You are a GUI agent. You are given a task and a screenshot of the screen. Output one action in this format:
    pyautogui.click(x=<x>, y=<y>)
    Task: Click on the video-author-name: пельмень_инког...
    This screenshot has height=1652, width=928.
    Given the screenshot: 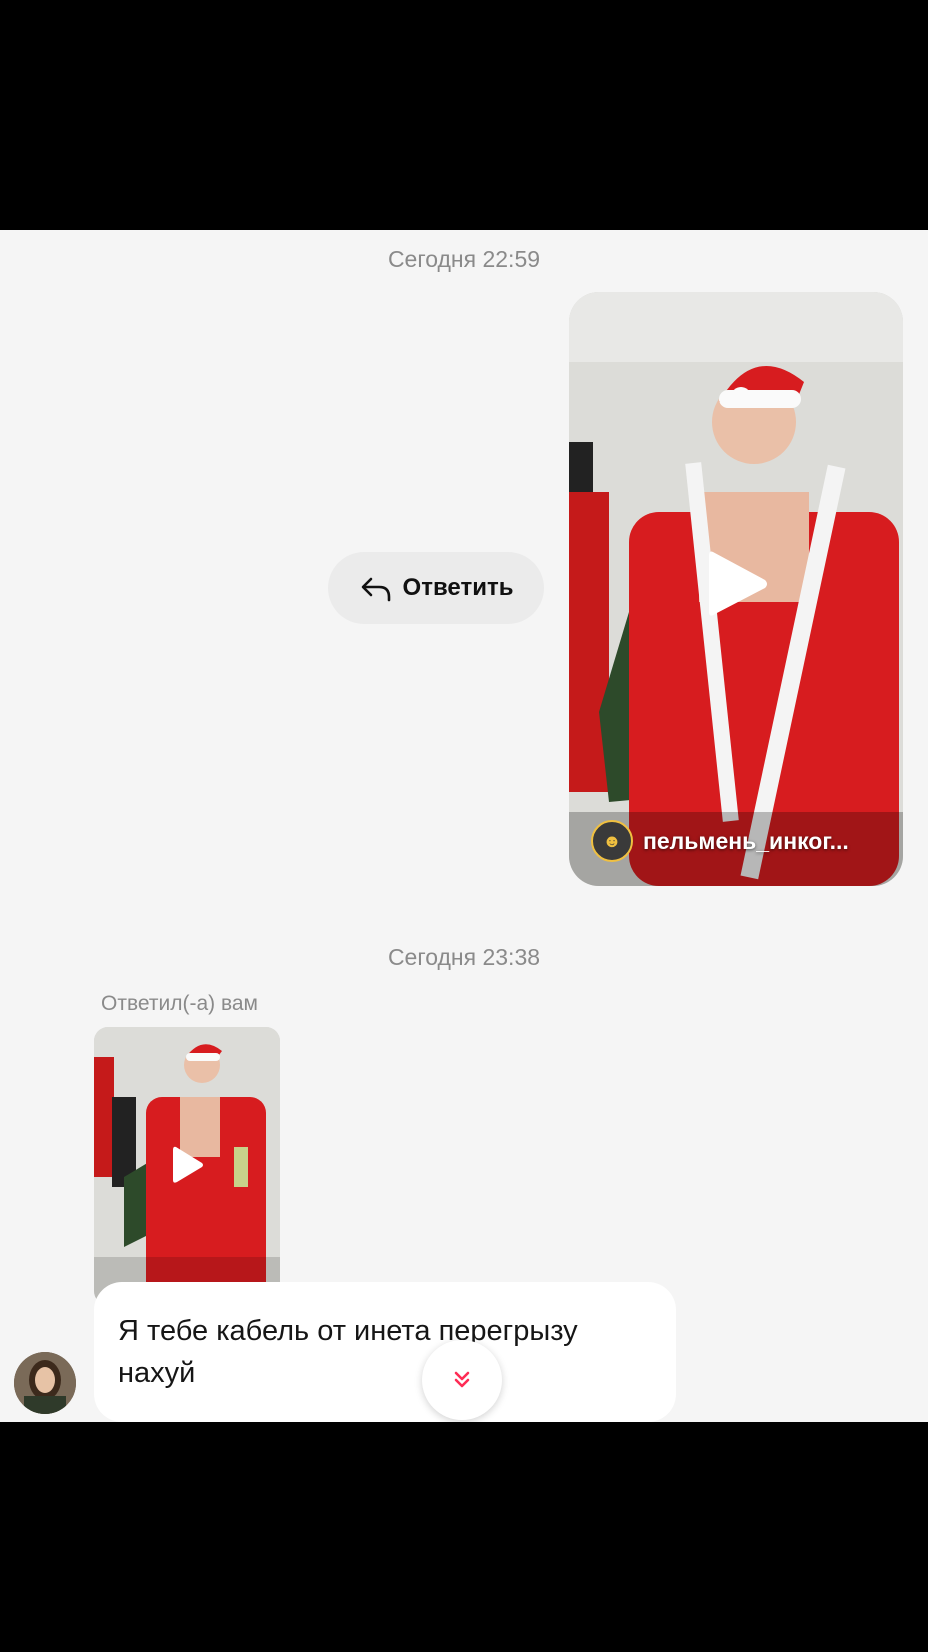 What is the action you would take?
    pyautogui.click(x=746, y=840)
    